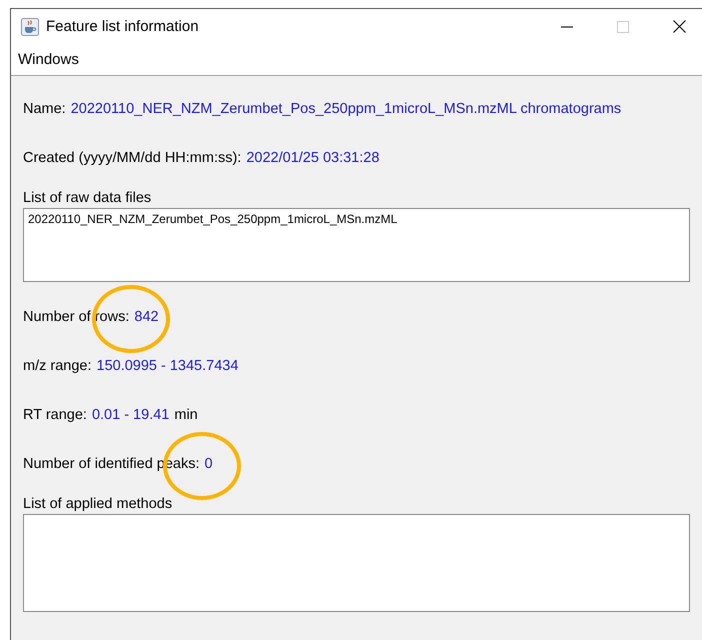  I want to click on field-label: Number of rows:, so click(76, 316).